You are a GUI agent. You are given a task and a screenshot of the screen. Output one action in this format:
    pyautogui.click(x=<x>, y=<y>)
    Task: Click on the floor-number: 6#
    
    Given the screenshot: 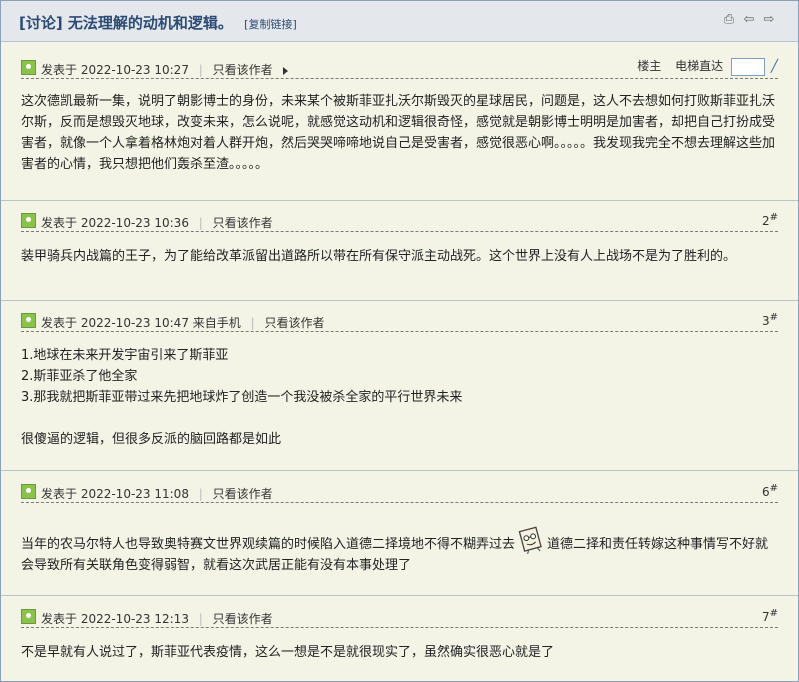 What is the action you would take?
    pyautogui.click(x=770, y=491)
    